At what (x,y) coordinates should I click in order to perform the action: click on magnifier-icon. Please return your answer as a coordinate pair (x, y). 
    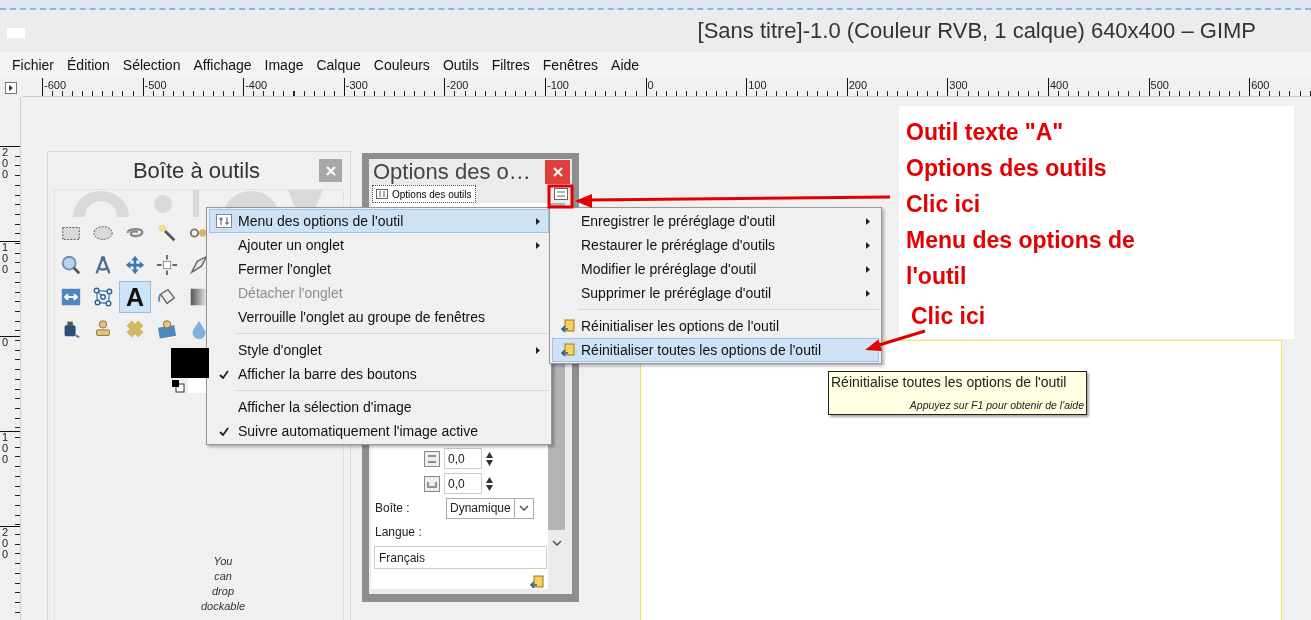
    Looking at the image, I should click on (71, 265).